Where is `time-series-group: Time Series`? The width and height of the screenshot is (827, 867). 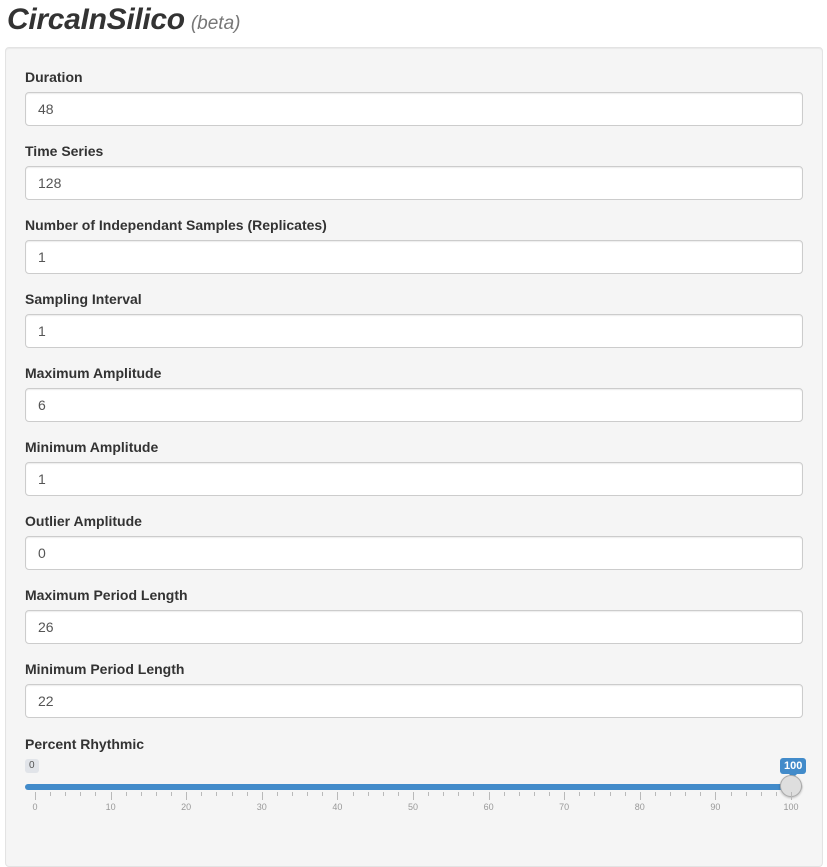 time-series-group: Time Series is located at coordinates (414, 170).